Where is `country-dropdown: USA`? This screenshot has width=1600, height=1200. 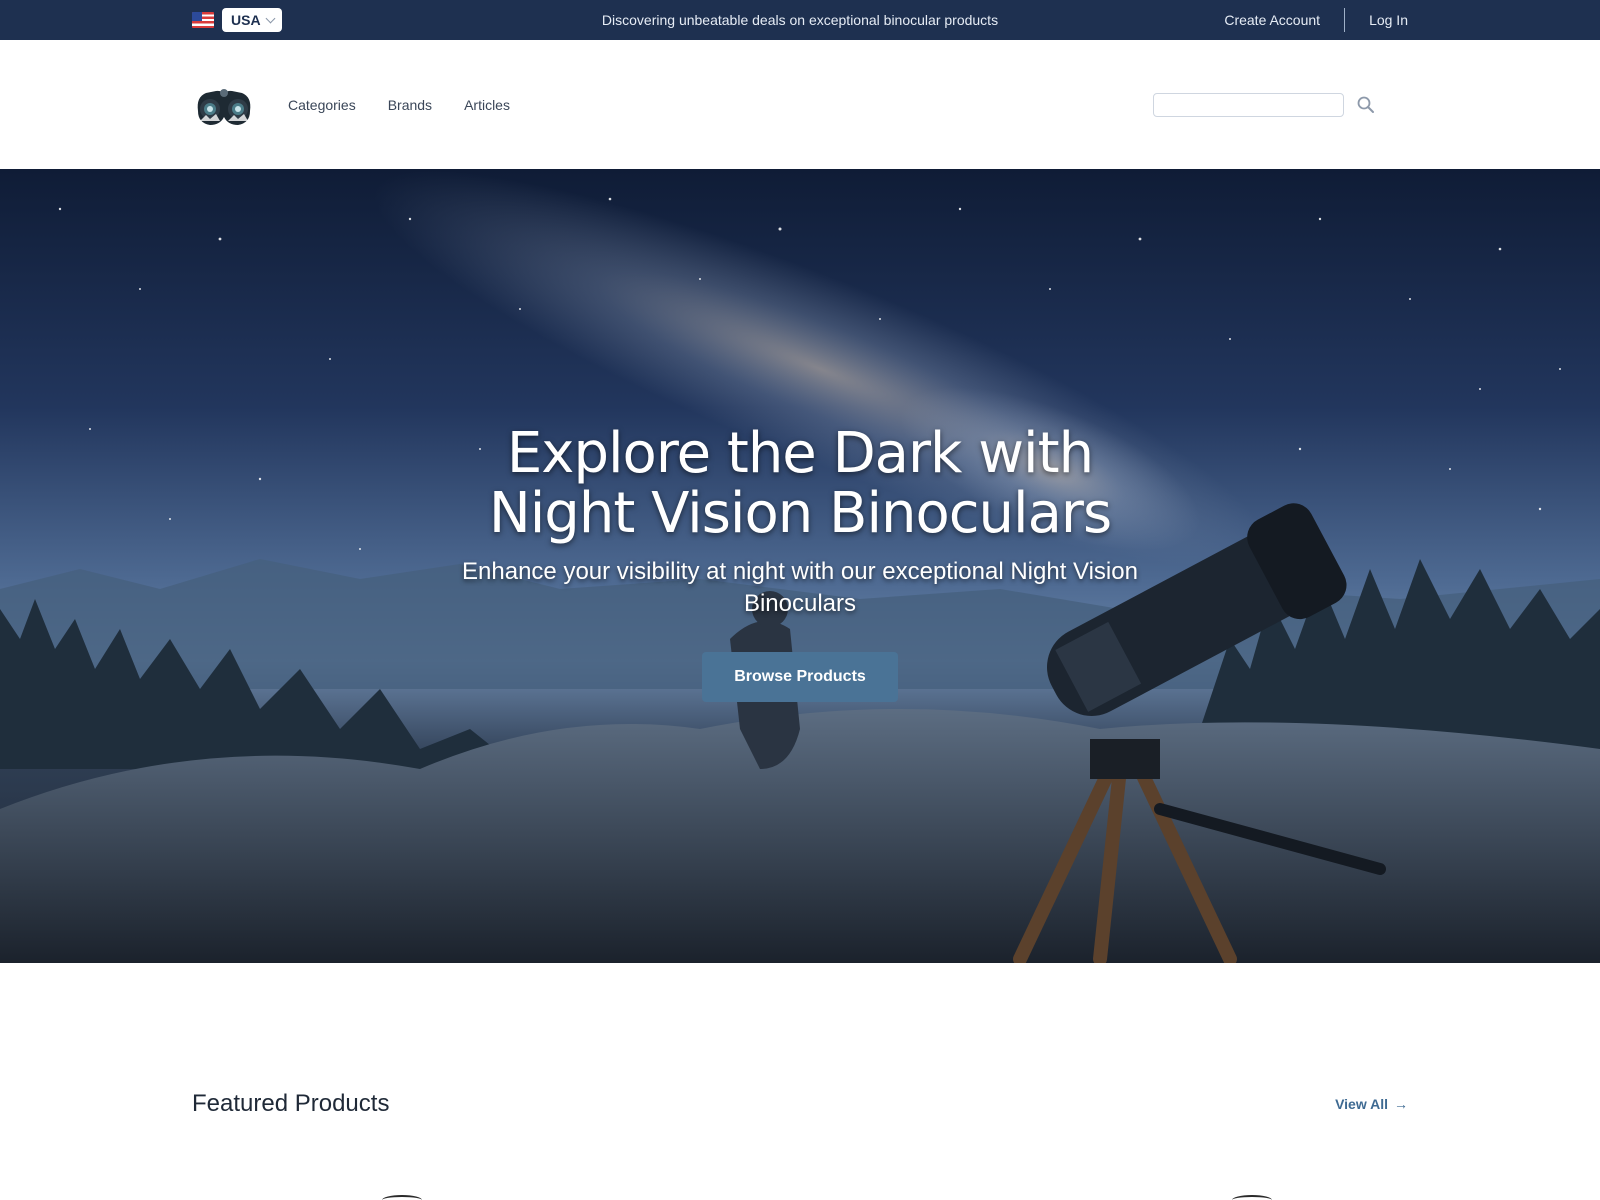 country-dropdown: USA is located at coordinates (252, 20).